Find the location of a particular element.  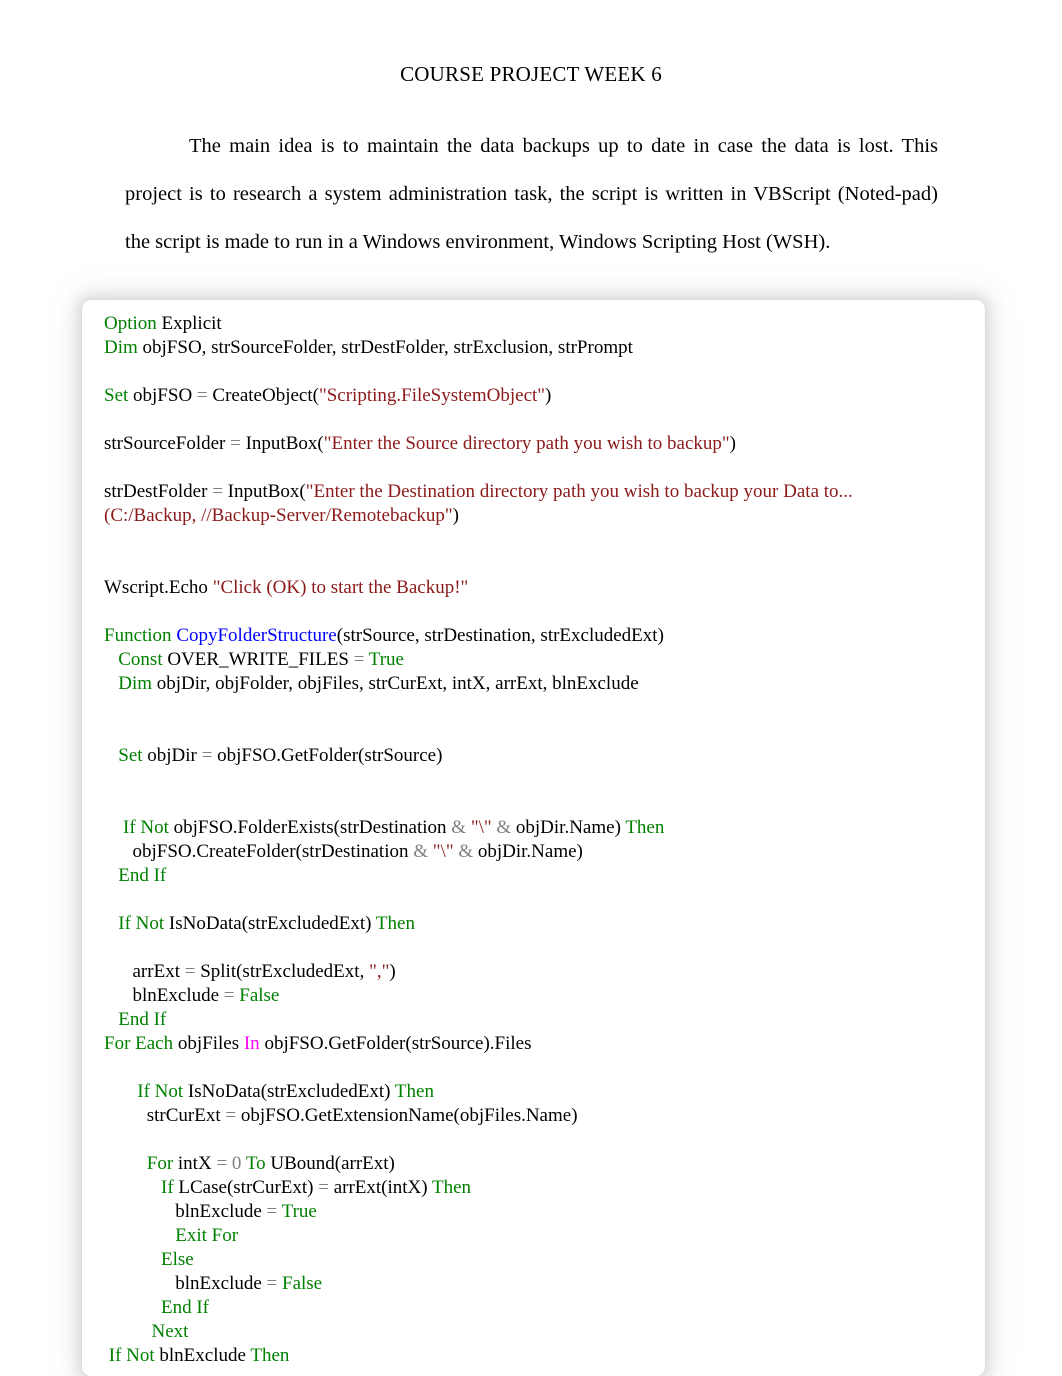

code-line: Const OVER_WRITE_FILES = True is located at coordinates (539, 660).